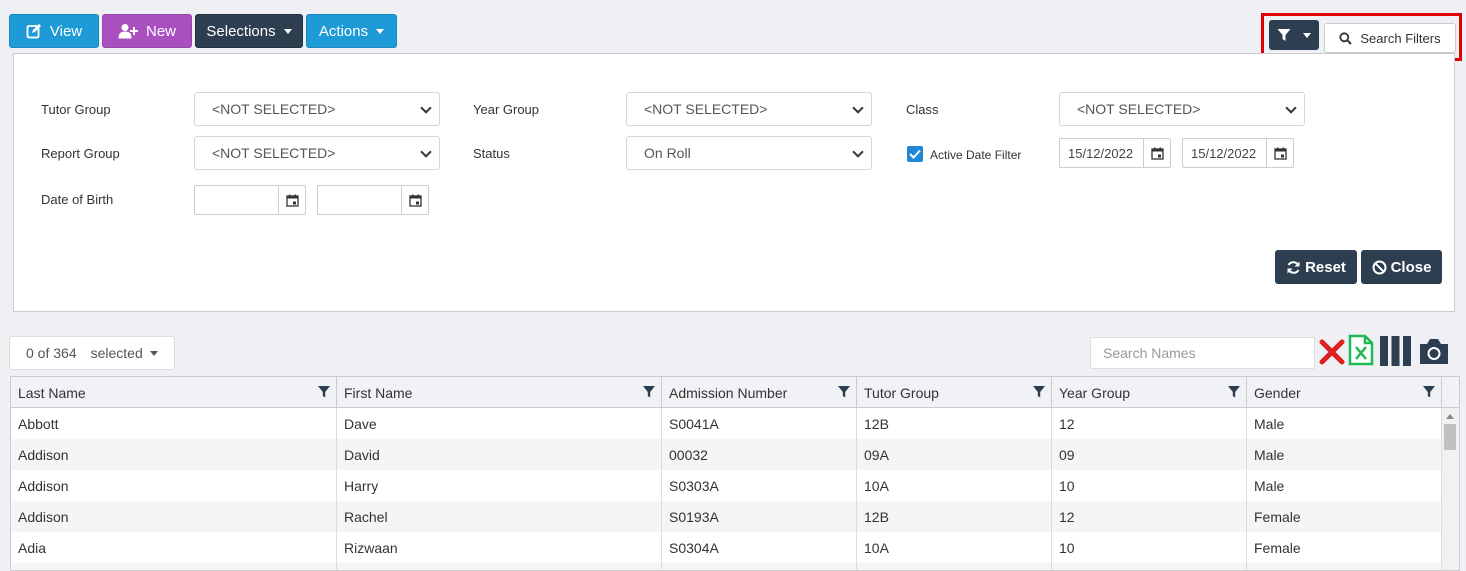 The height and width of the screenshot is (571, 1466). I want to click on selected-label: selected, so click(116, 353).